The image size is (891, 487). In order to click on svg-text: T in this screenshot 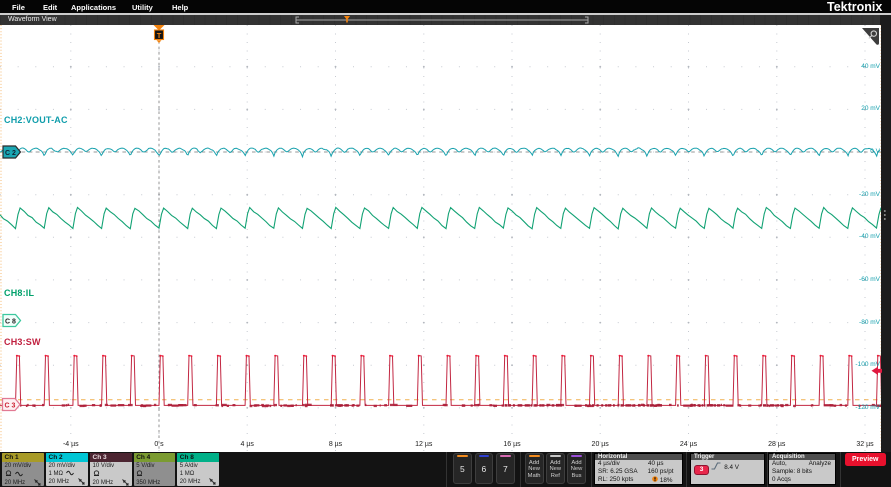, I will do `click(159, 35)`.